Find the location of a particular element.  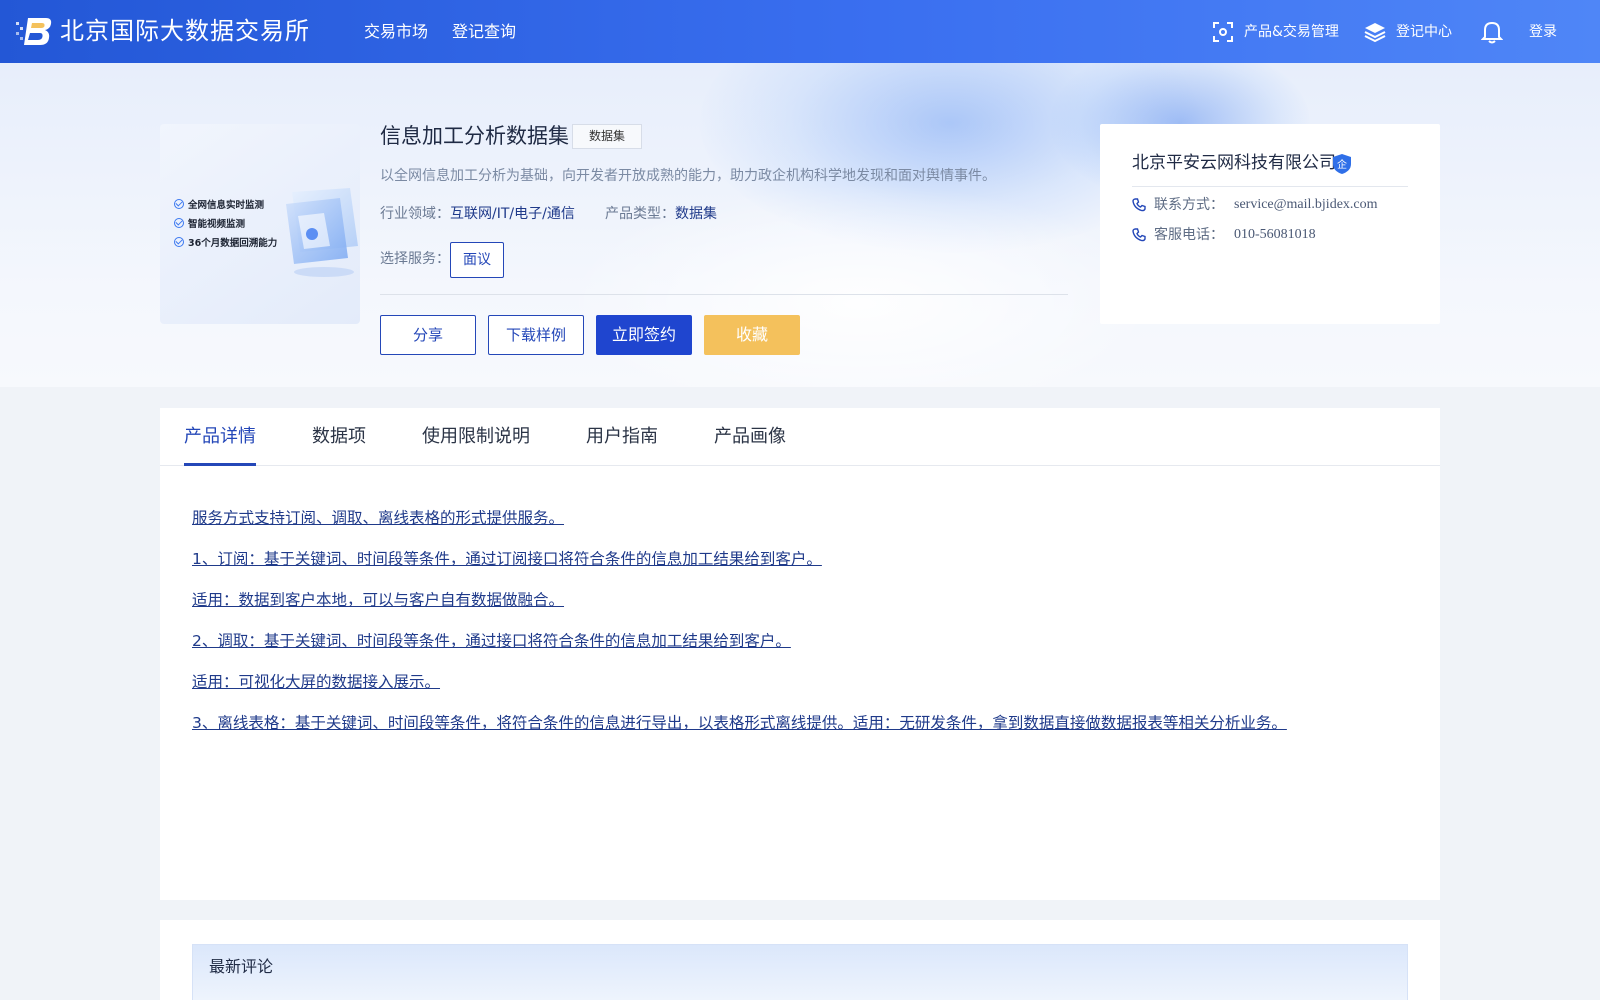

industry-field: 行业领域：互联网/IT/电子/通信 is located at coordinates (477, 214).